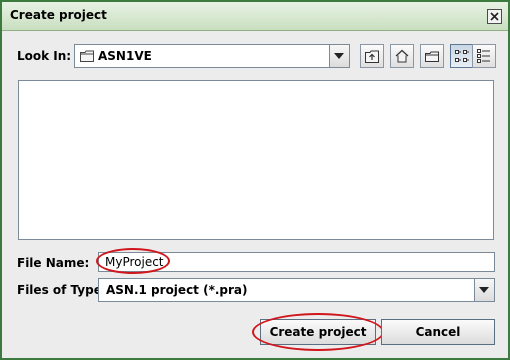 Image resolution: width=510 pixels, height=360 pixels. I want to click on files-of-type-label: Files of Type:, so click(62, 290).